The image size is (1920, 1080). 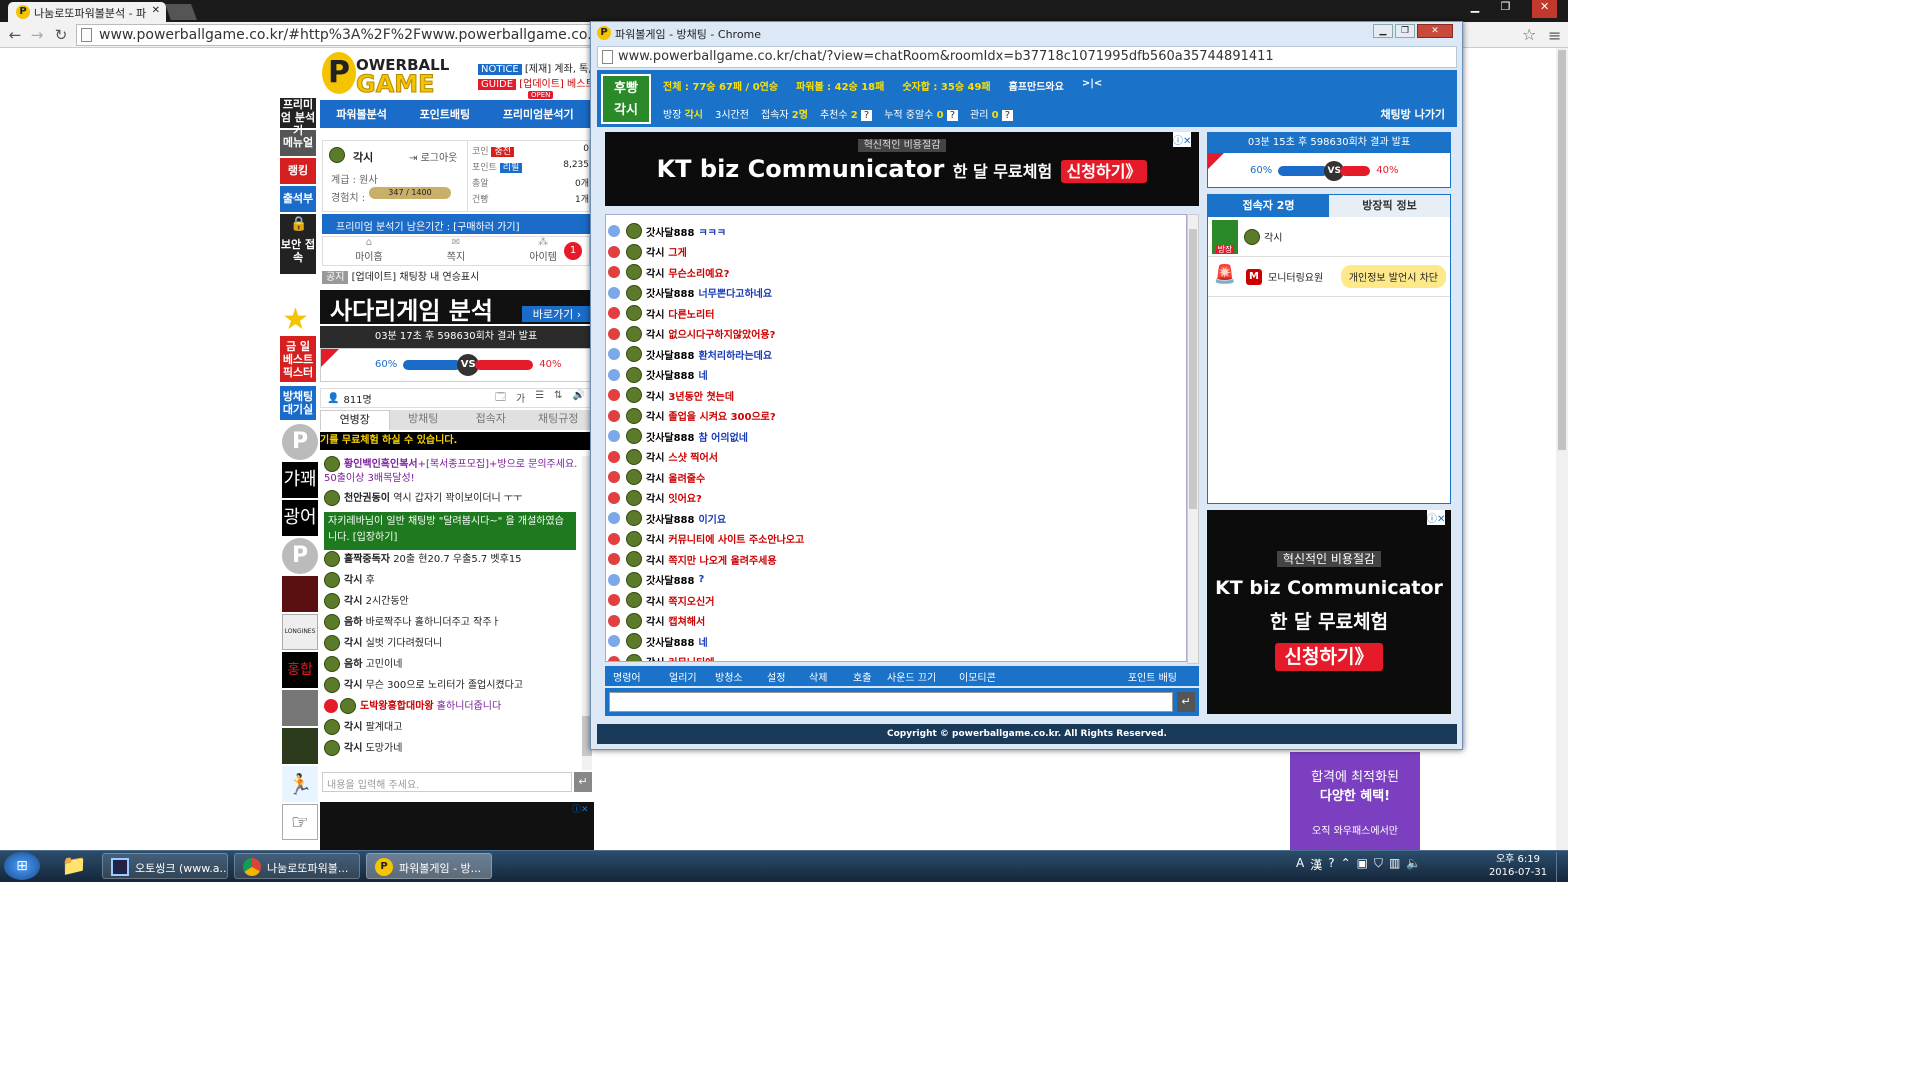 What do you see at coordinates (579, 398) in the screenshot?
I see `speaker-icon: 🔊` at bounding box center [579, 398].